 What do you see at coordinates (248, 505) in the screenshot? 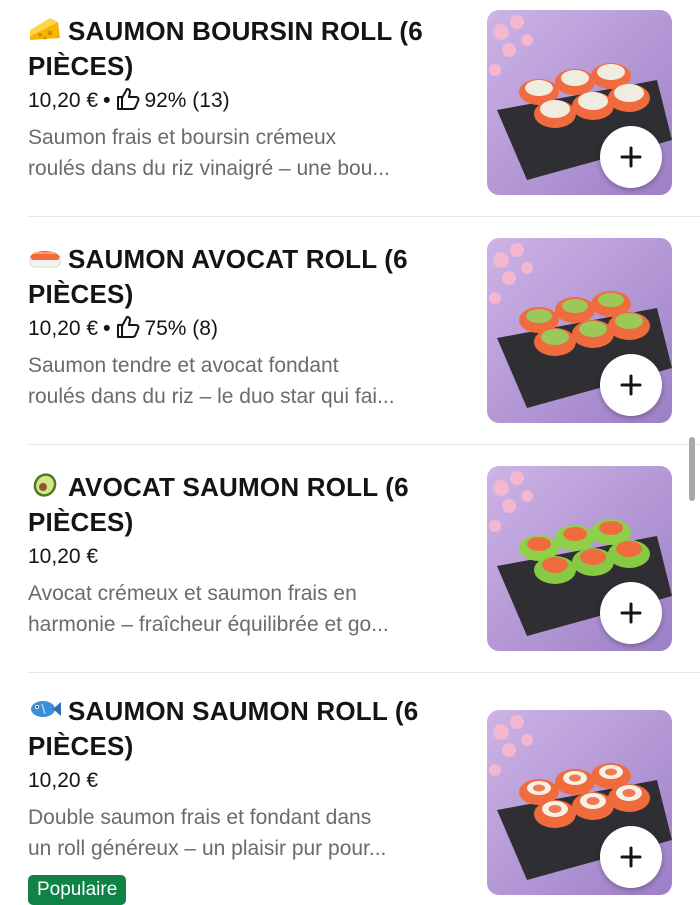
I see `menu-item-title: AVOCAT SAUMON ROLL (6 PIÈCES)` at bounding box center [248, 505].